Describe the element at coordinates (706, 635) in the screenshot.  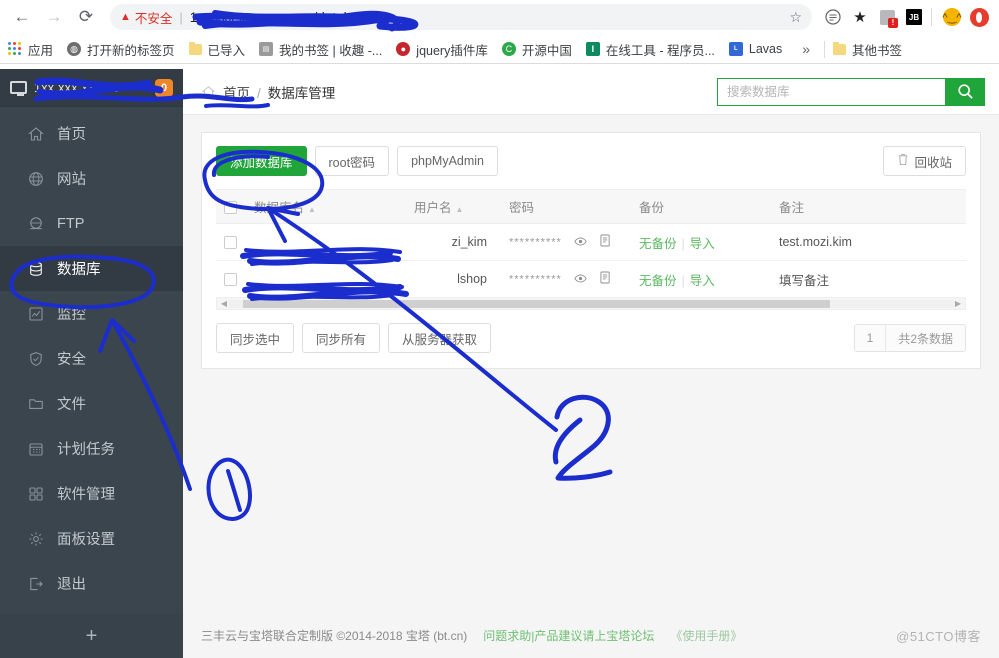
I see `footer-manual-link: 《使用手册》` at that location.